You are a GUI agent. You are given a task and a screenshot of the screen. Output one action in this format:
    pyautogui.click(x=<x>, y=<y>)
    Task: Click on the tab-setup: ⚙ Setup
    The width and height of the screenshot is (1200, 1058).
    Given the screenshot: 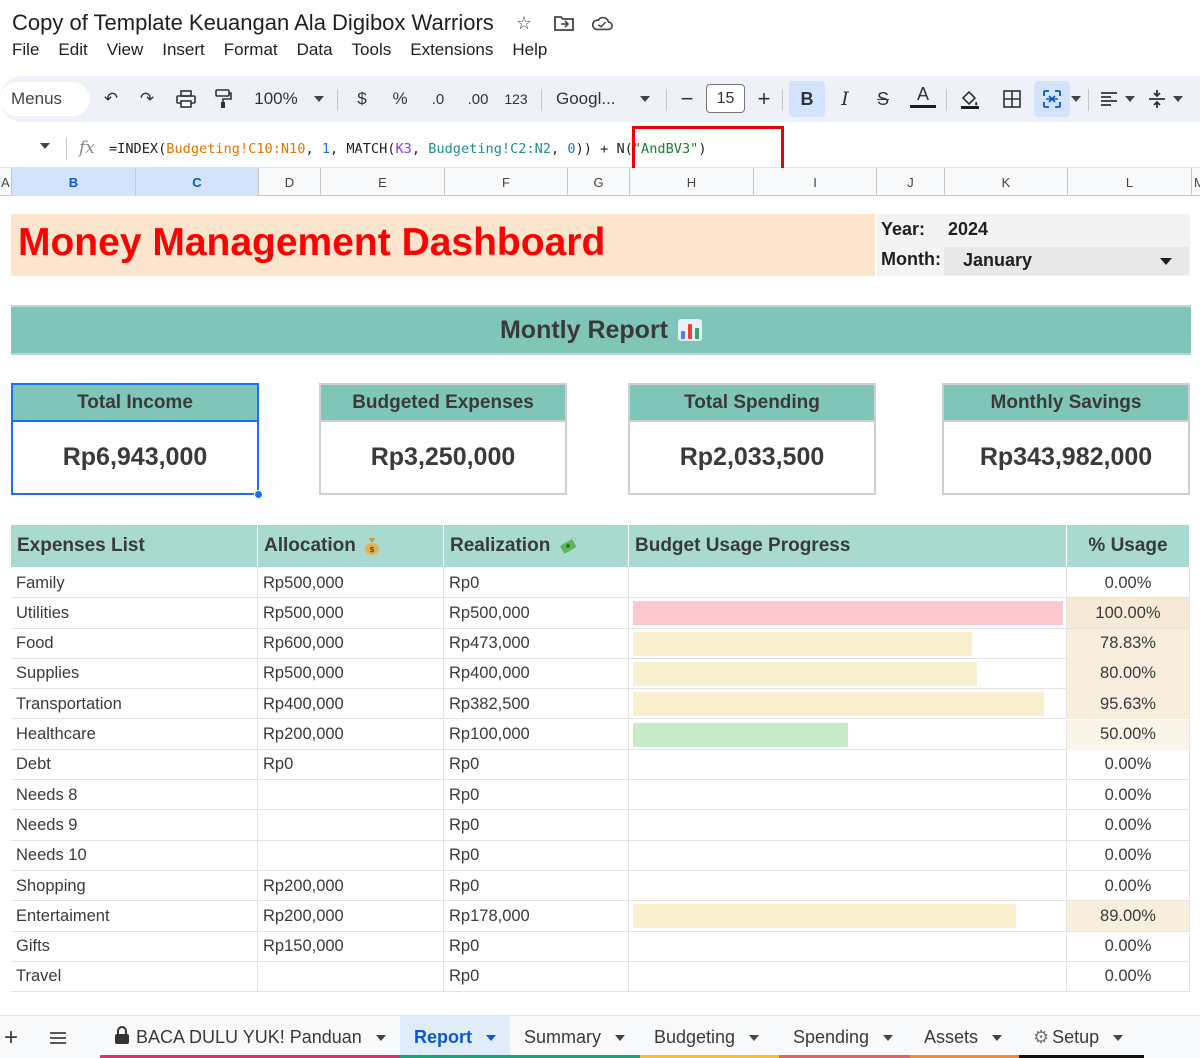 What is the action you would take?
    pyautogui.click(x=1081, y=1037)
    